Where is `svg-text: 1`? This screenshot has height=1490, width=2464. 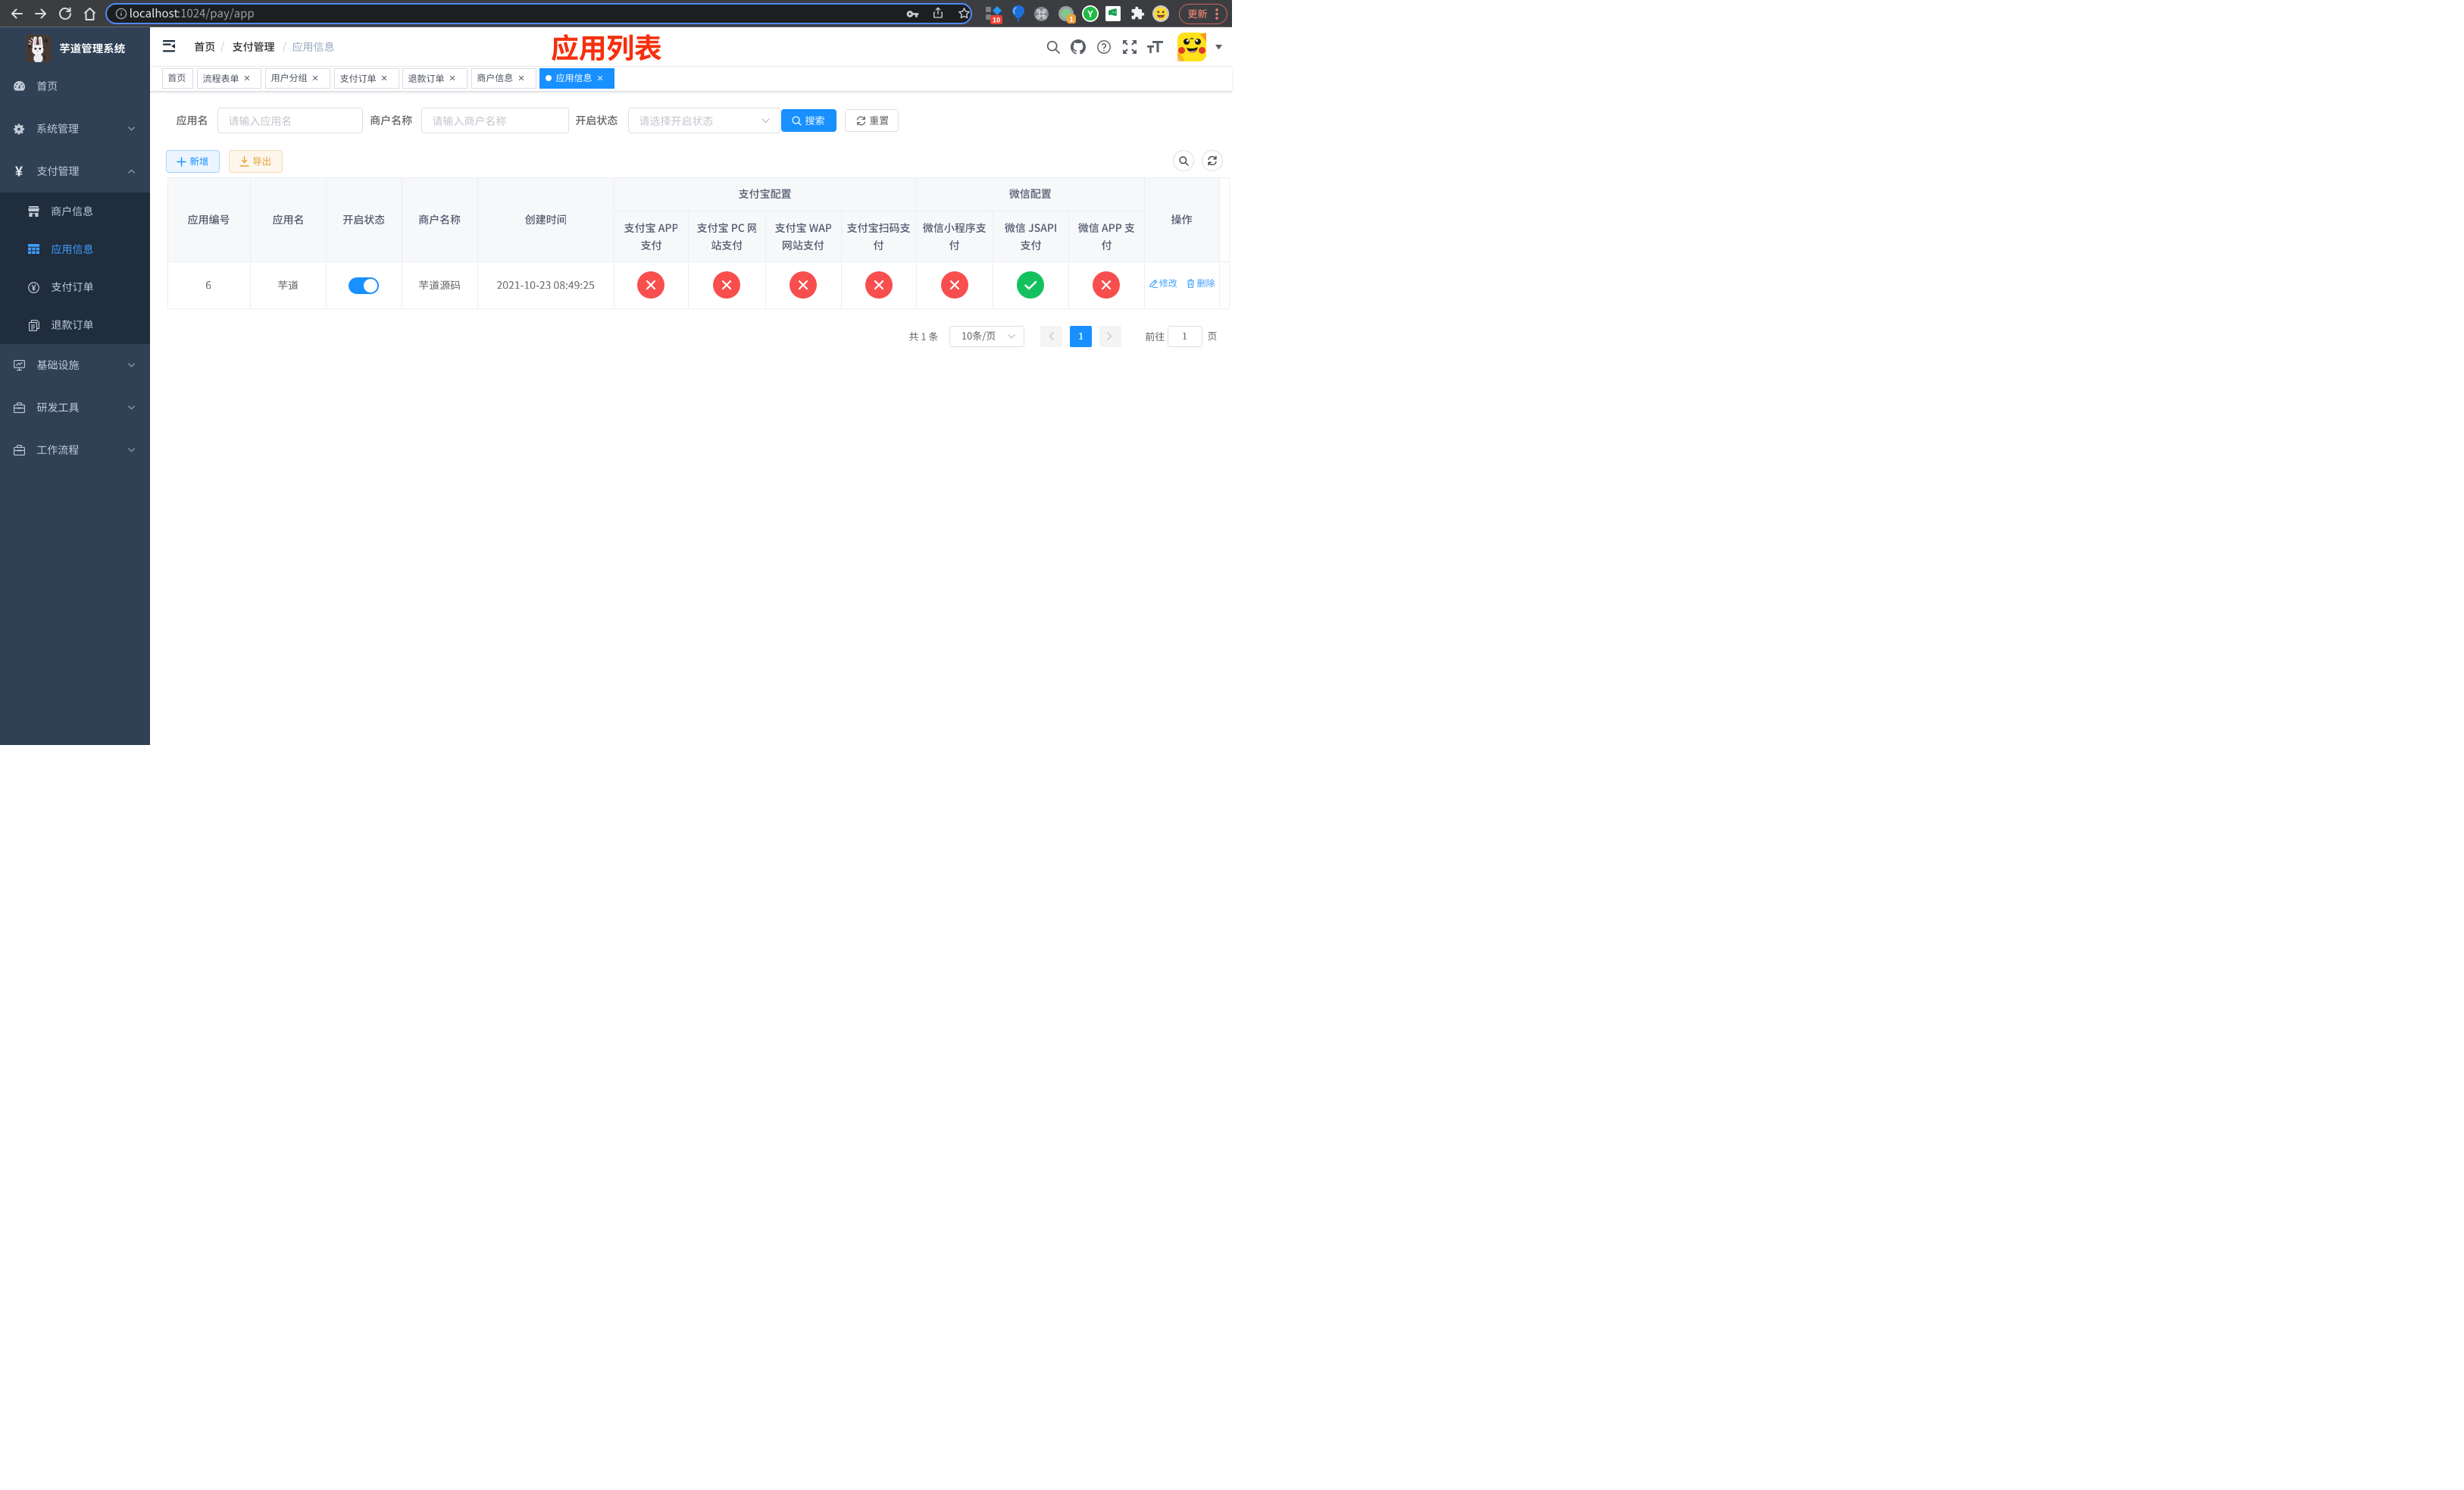
svg-text: 1 is located at coordinates (1071, 20).